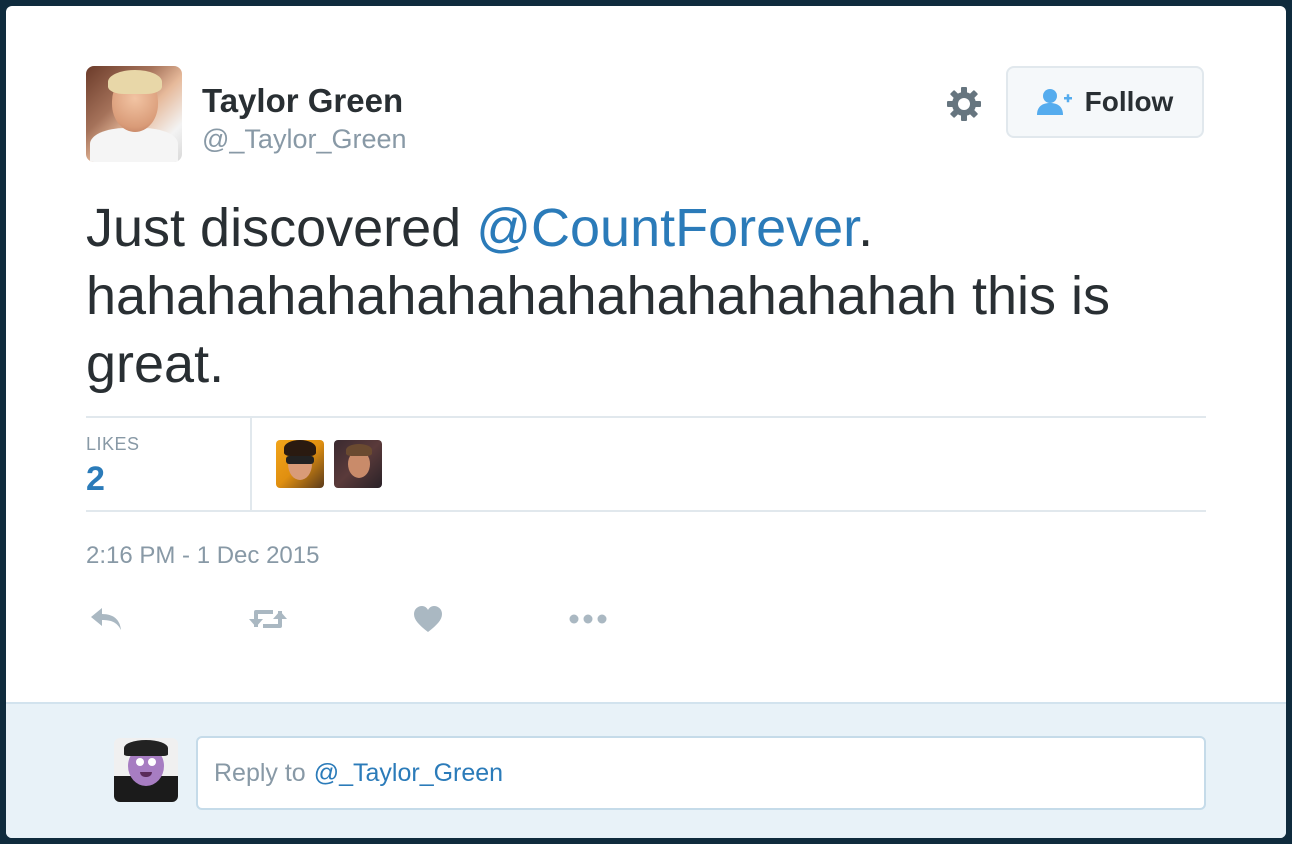 The width and height of the screenshot is (1292, 844). I want to click on more-button, so click(588, 621).